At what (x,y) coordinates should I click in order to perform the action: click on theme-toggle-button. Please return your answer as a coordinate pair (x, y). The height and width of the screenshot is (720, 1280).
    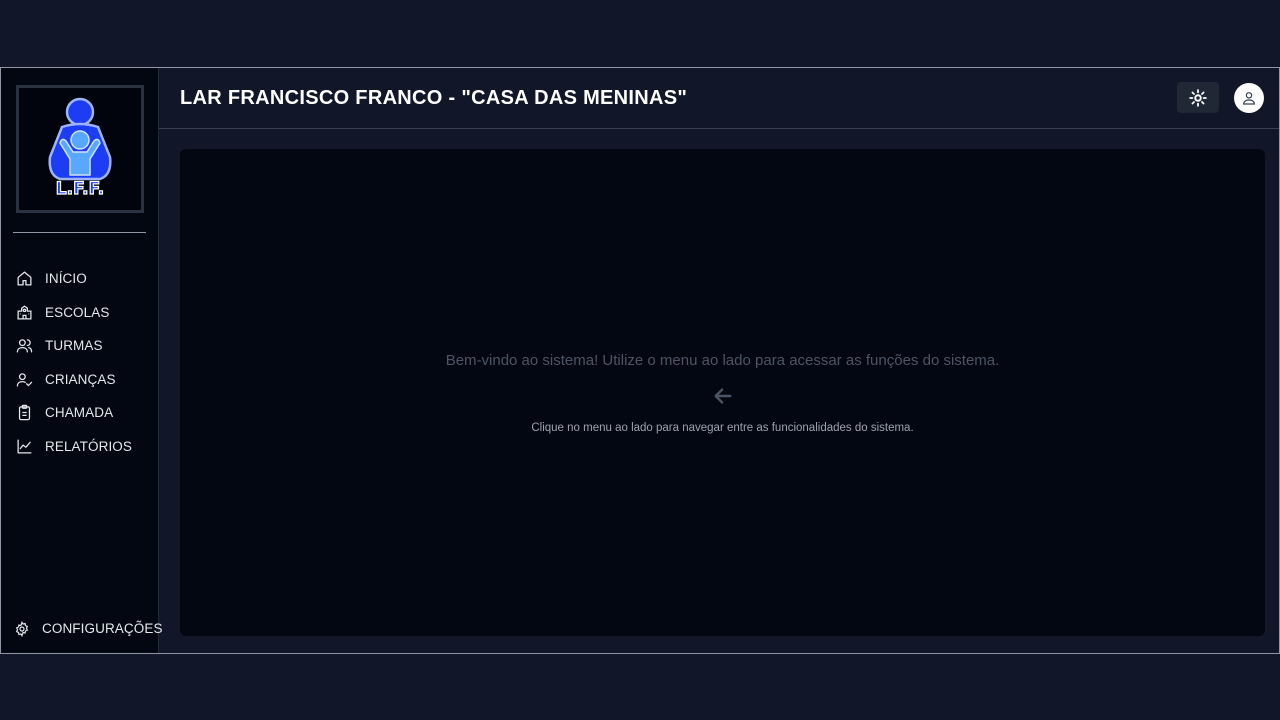
    Looking at the image, I should click on (1198, 97).